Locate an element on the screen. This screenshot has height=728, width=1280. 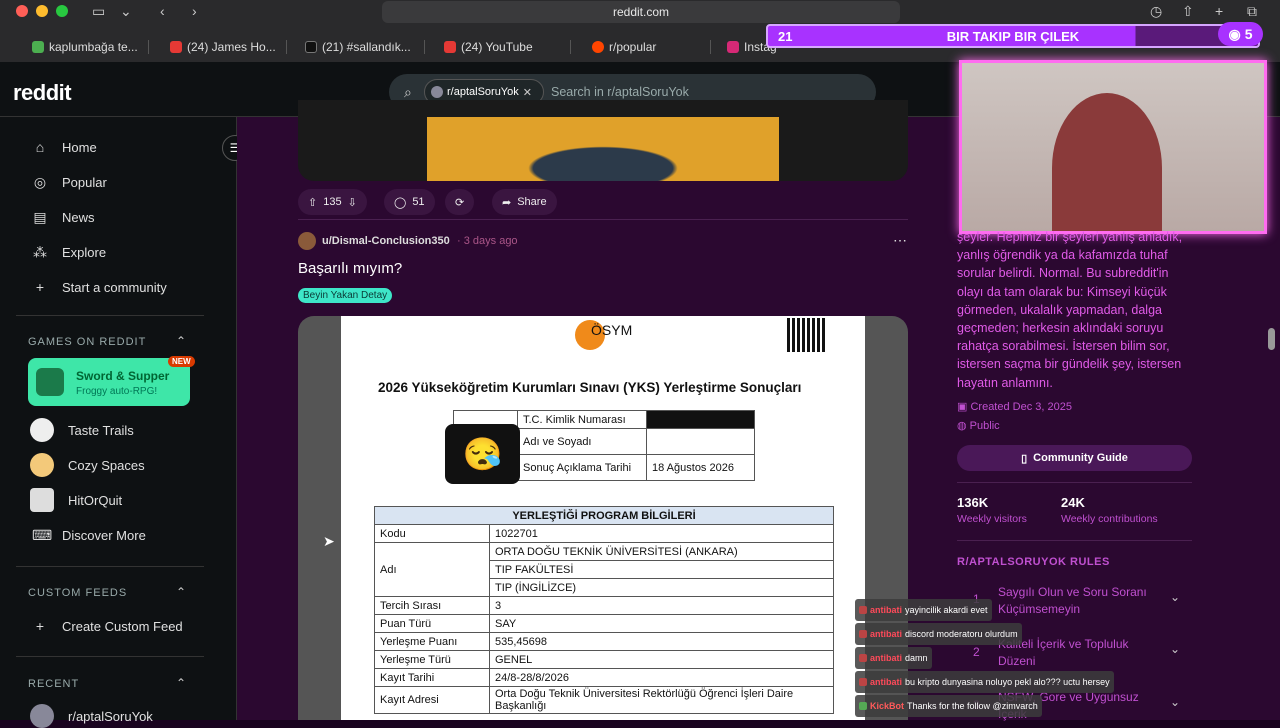
sidebar-item-start-community: + Start a community is located at coordinates (99, 287).